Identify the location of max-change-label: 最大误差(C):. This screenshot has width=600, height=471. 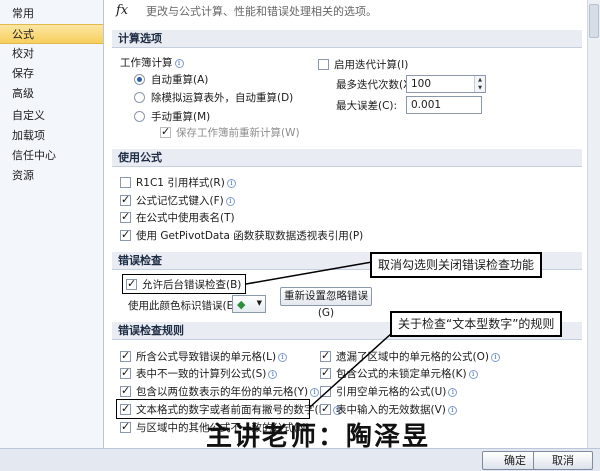
(367, 106).